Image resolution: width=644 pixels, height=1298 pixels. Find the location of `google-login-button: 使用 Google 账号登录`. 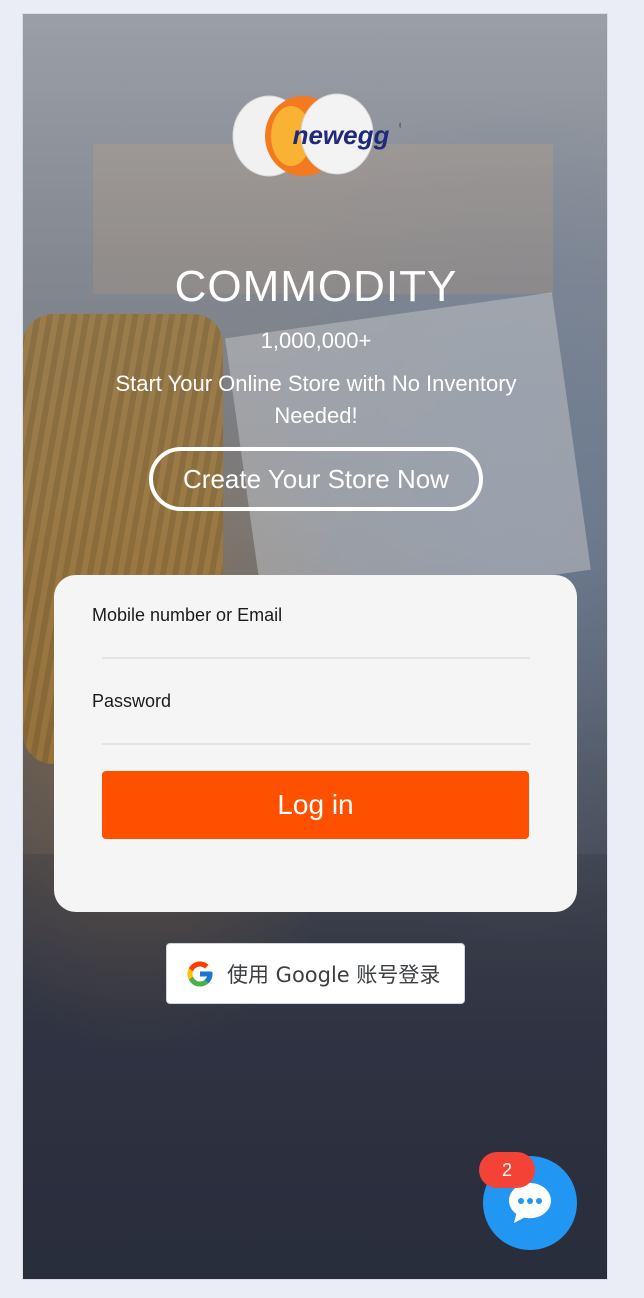

google-login-button: 使用 Google 账号登录 is located at coordinates (315, 973).